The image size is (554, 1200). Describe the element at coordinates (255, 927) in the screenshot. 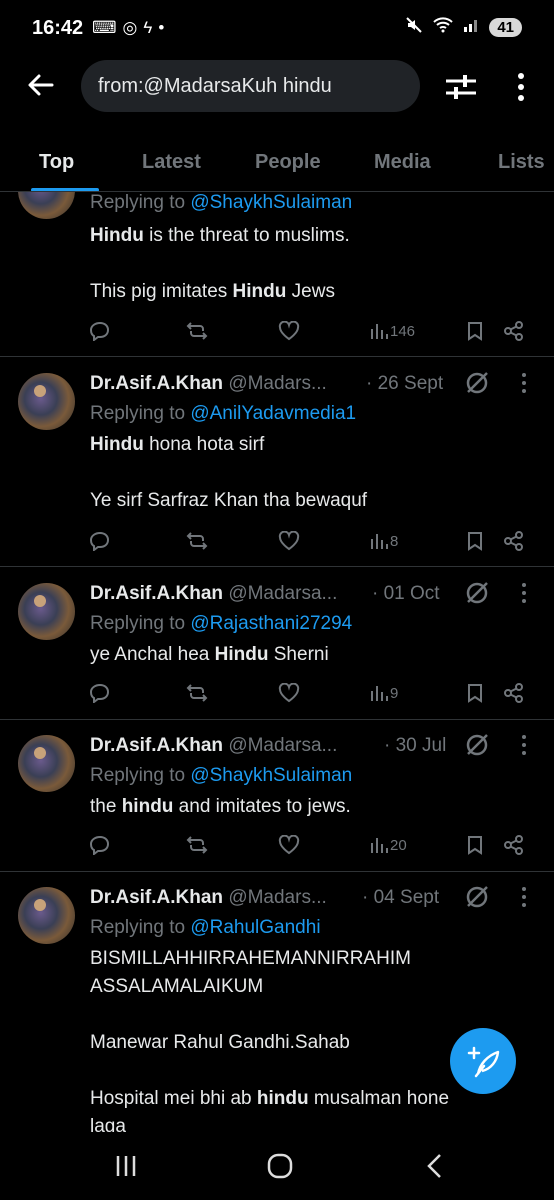

I see `reply-mention-link: @RahulGandhi` at that location.